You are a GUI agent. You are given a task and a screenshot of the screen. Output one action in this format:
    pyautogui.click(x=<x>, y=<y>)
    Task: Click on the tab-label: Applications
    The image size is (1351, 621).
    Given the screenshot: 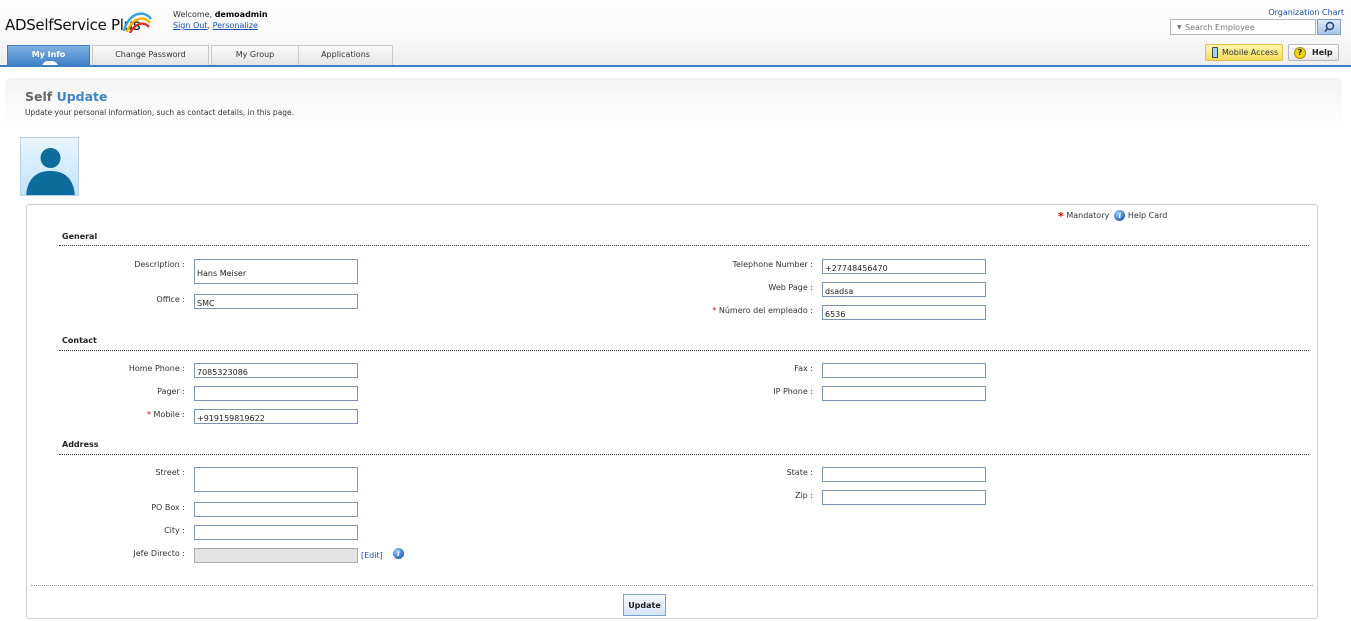 What is the action you would take?
    pyautogui.click(x=345, y=54)
    